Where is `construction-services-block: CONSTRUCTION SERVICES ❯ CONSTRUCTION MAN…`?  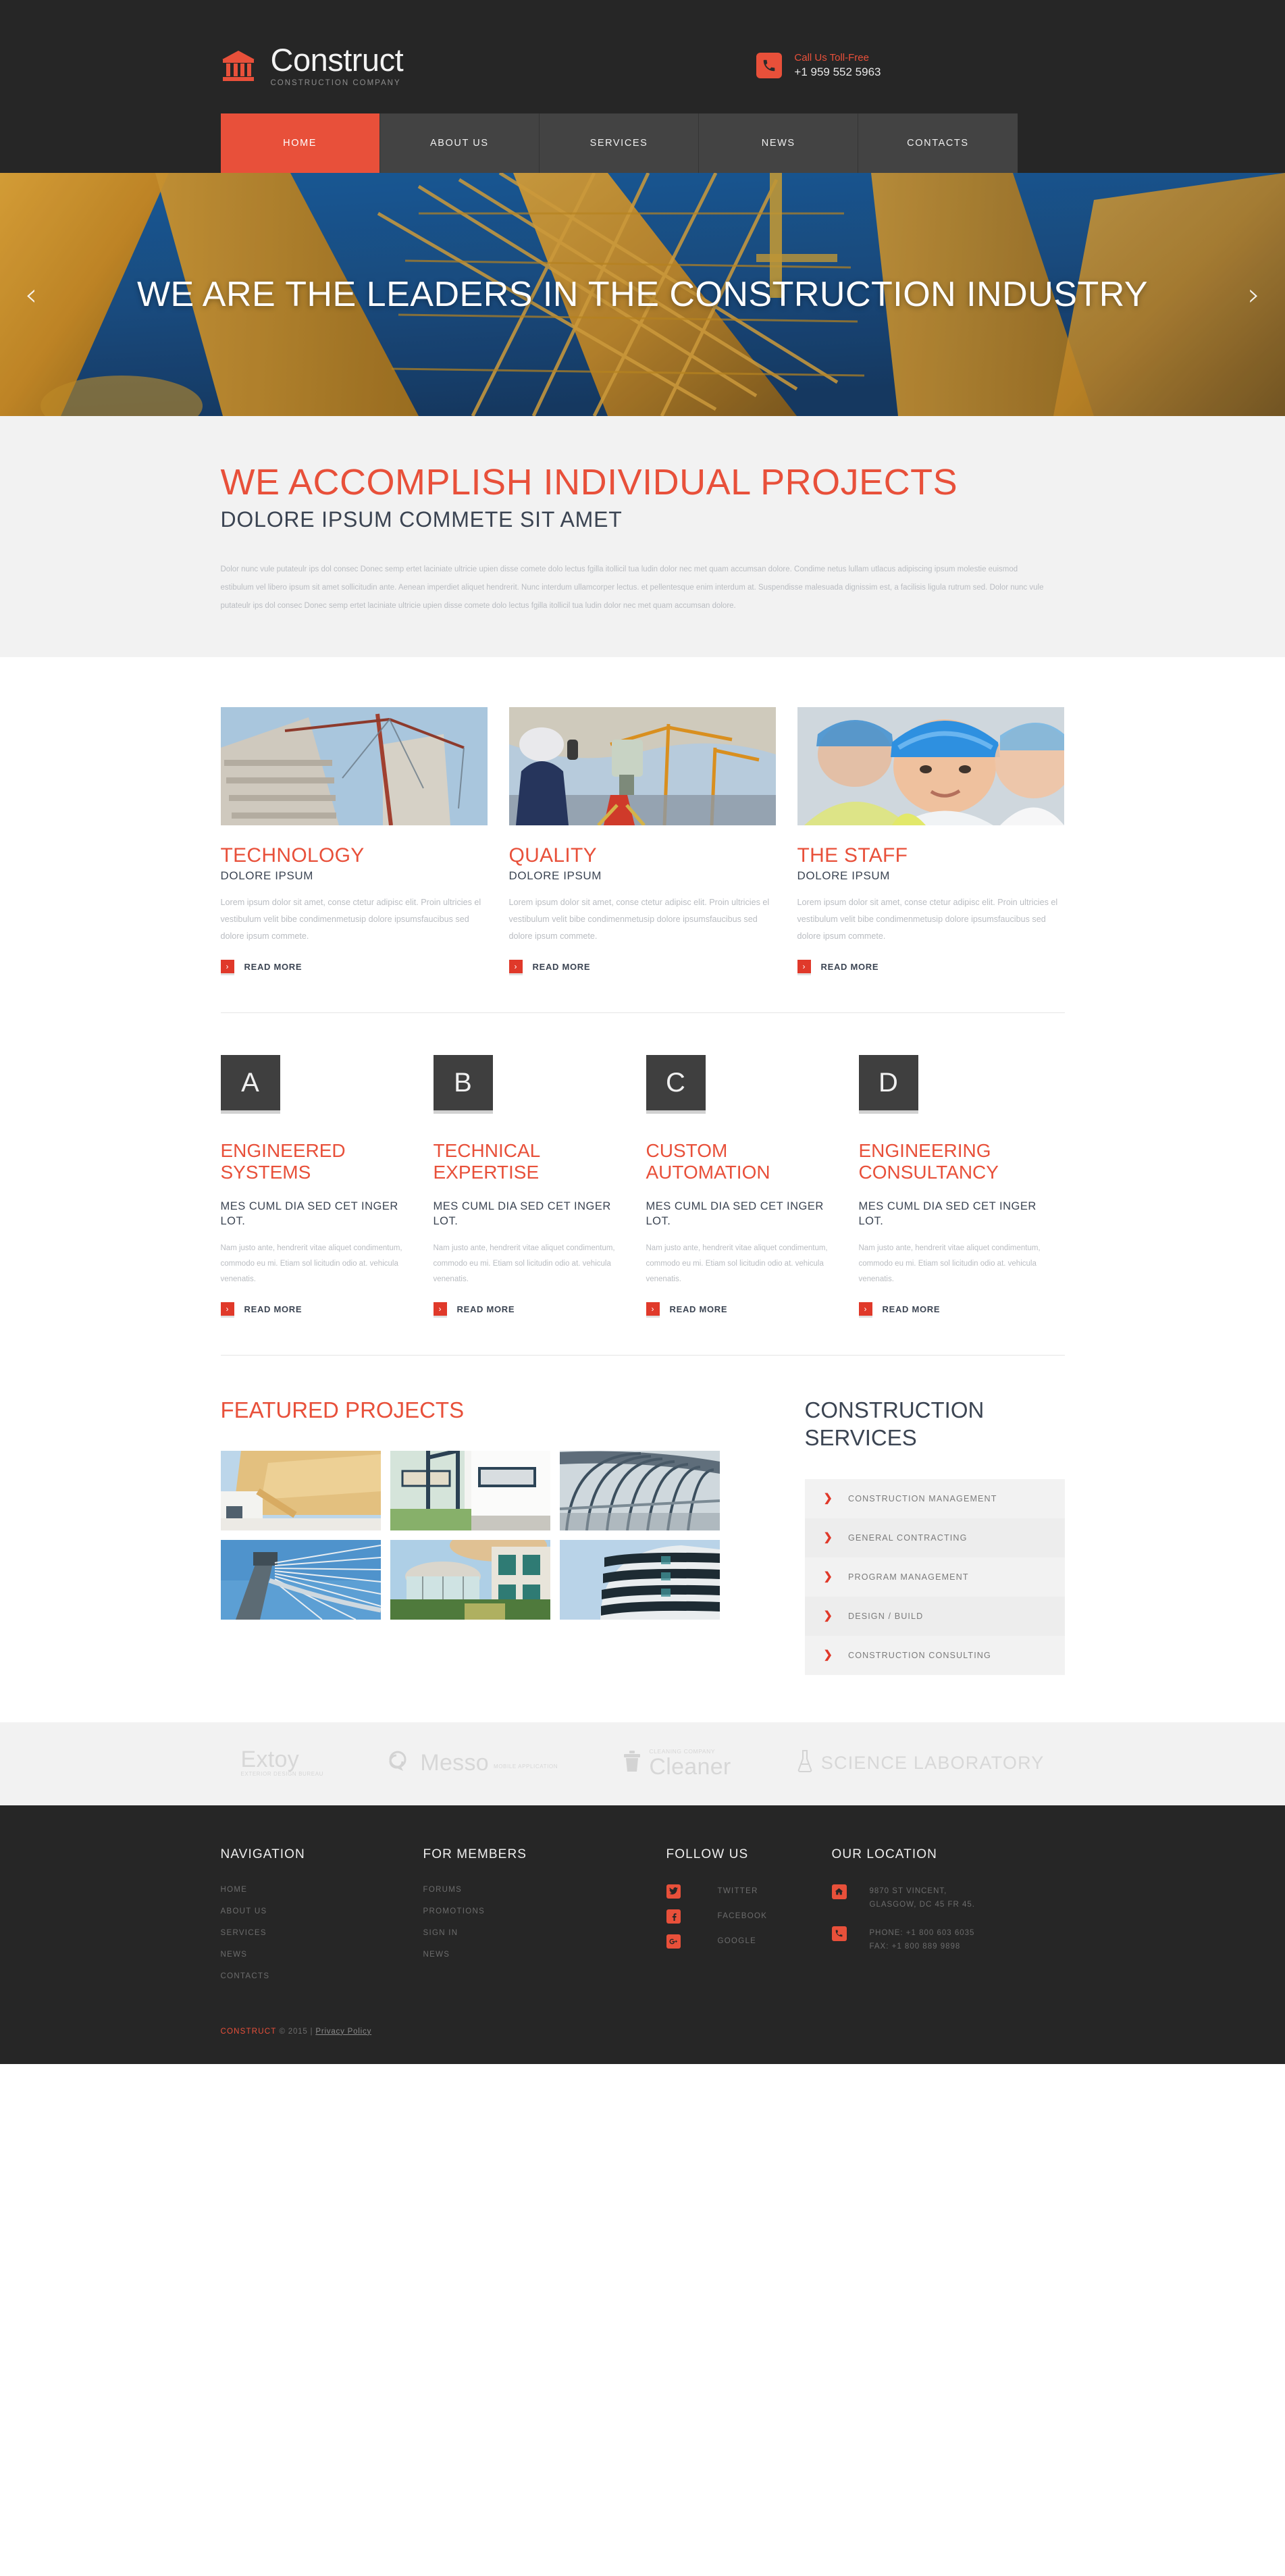 construction-services-block: CONSTRUCTION SERVICES ❯ CONSTRUCTION MAN… is located at coordinates (934, 1535).